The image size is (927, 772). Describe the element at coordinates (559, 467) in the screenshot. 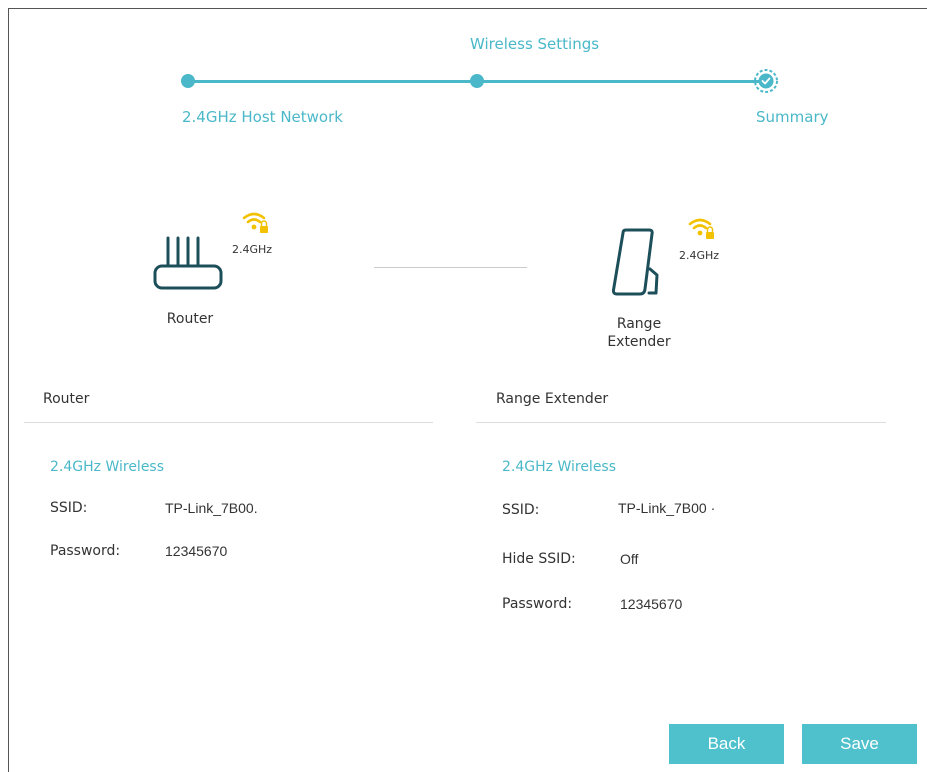

I see `extender-wireless-heading: 2.4GHz Wireless` at that location.